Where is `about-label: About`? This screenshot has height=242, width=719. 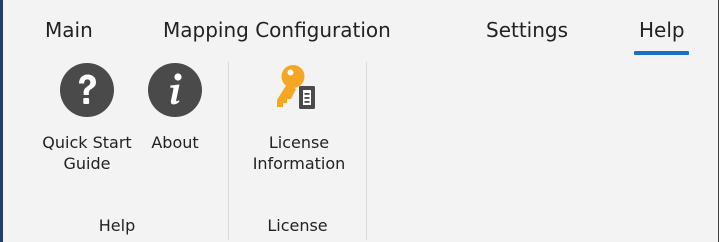 about-label: About is located at coordinates (175, 142).